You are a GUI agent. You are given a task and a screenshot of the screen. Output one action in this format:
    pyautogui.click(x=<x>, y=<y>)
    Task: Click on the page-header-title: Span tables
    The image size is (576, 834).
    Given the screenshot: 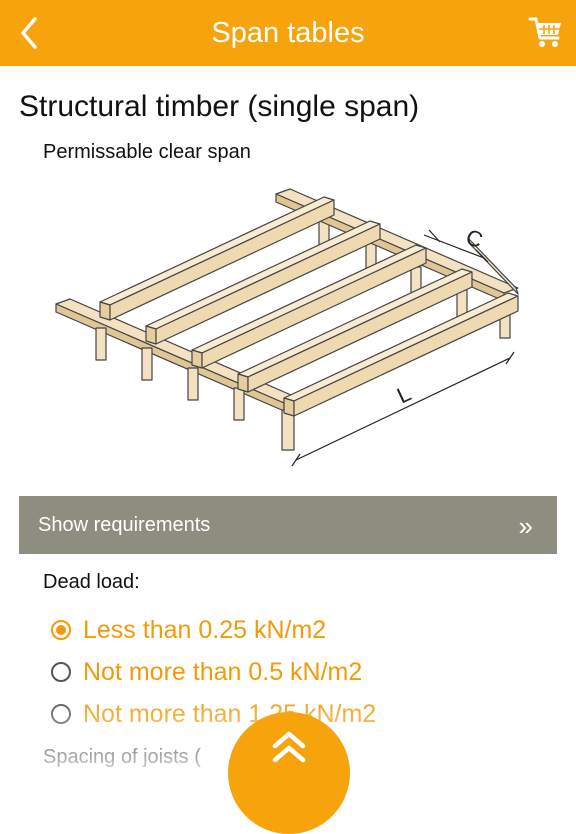 What is the action you would take?
    pyautogui.click(x=288, y=33)
    